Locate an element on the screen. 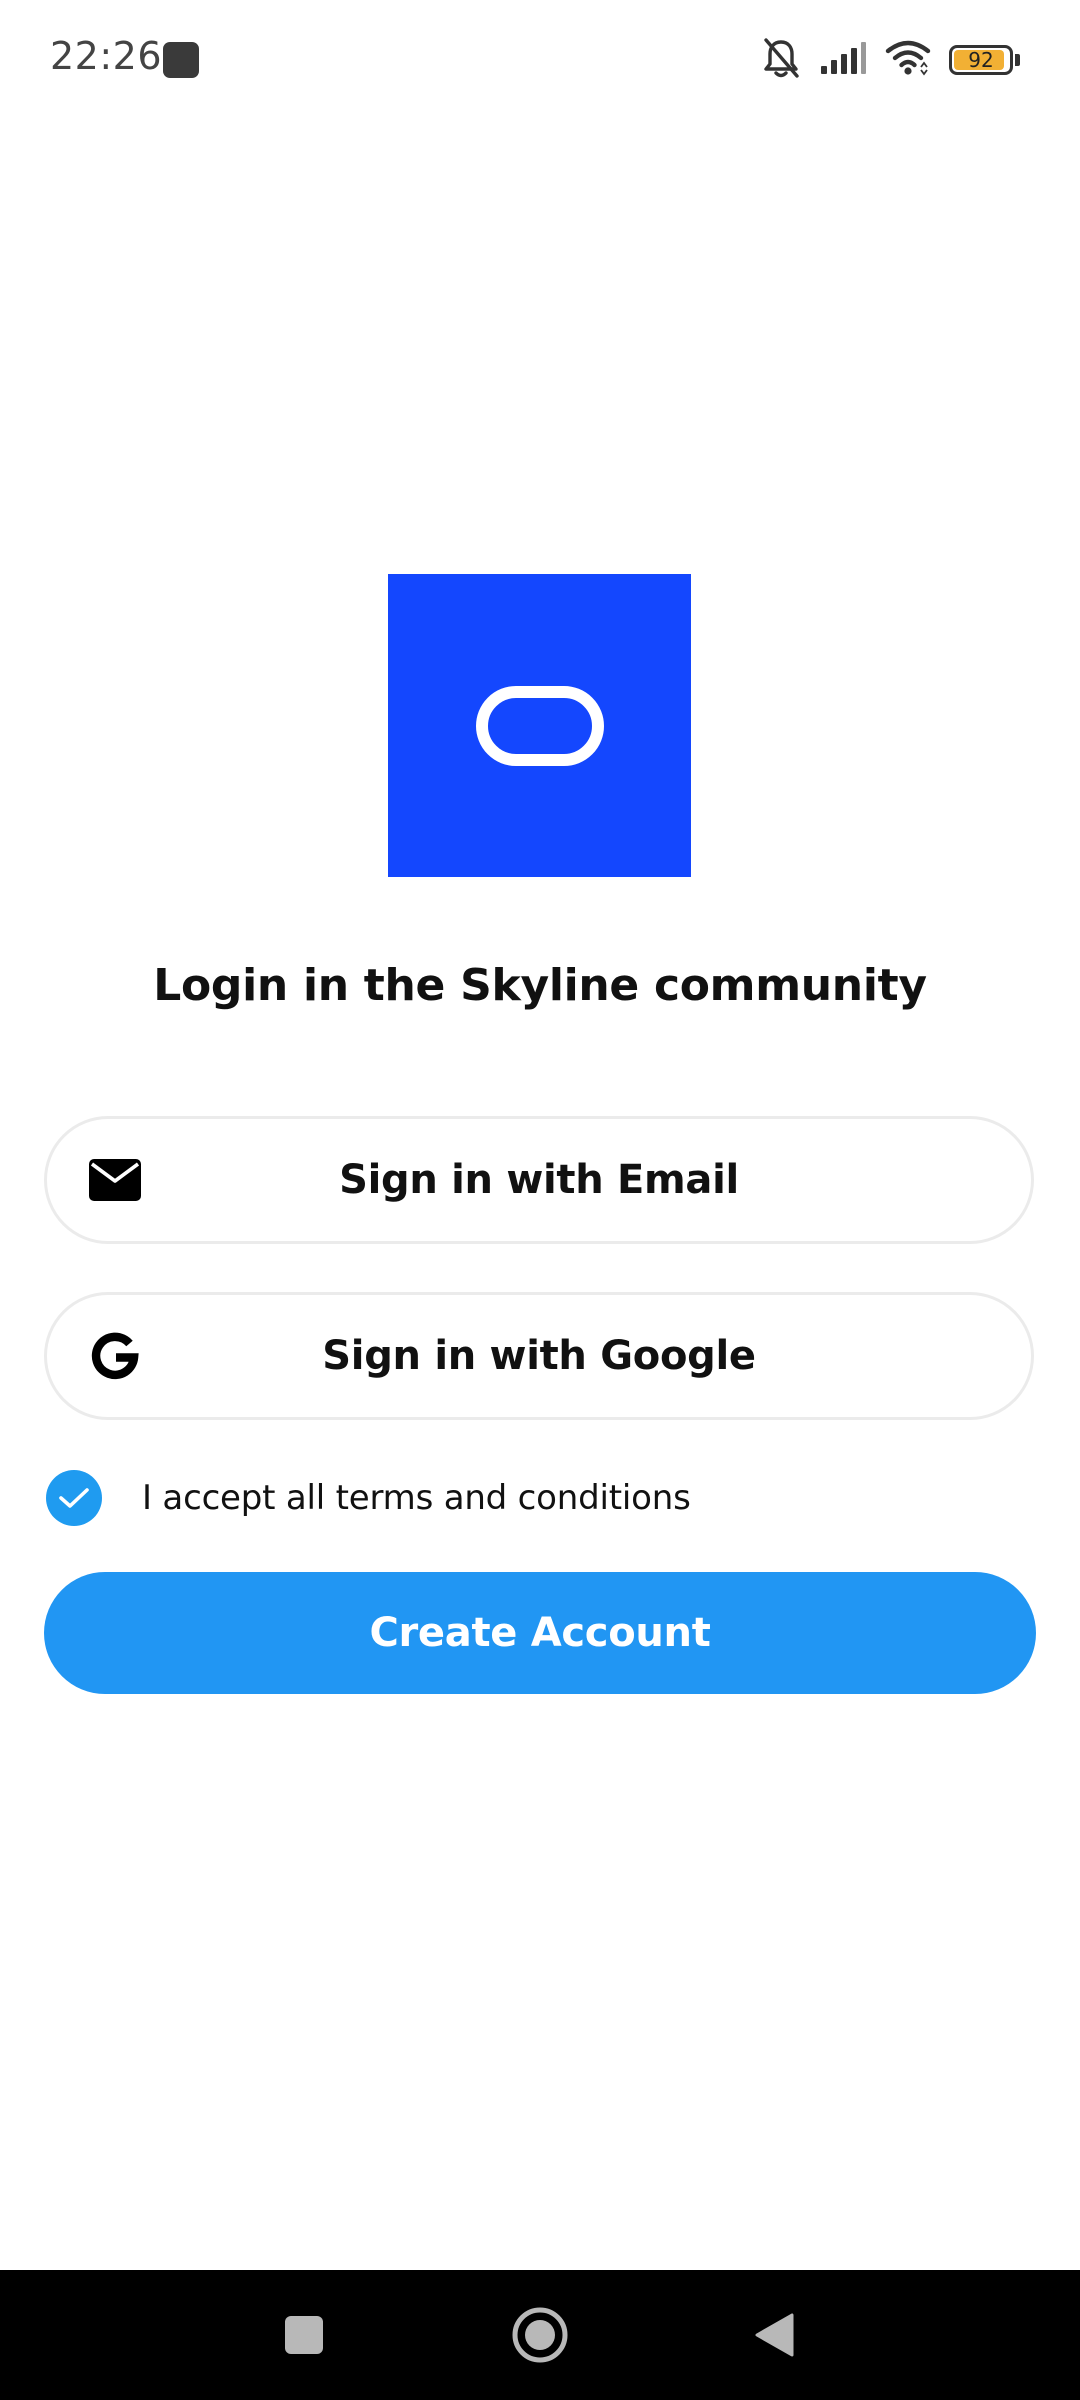 This screenshot has width=1080, height=2400. signal-icon is located at coordinates (843, 60).